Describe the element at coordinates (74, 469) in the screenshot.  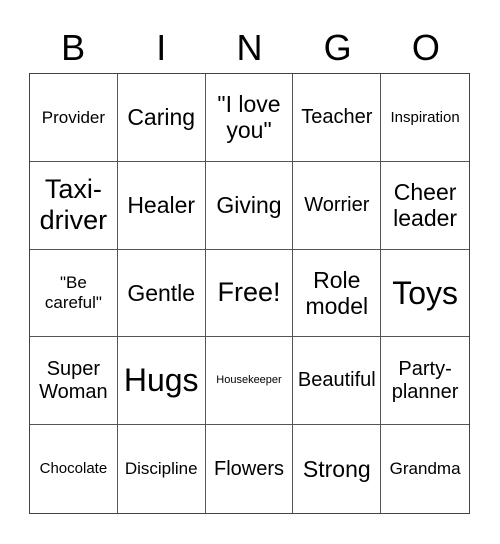
I see `bingo-cell: Chocolate` at that location.